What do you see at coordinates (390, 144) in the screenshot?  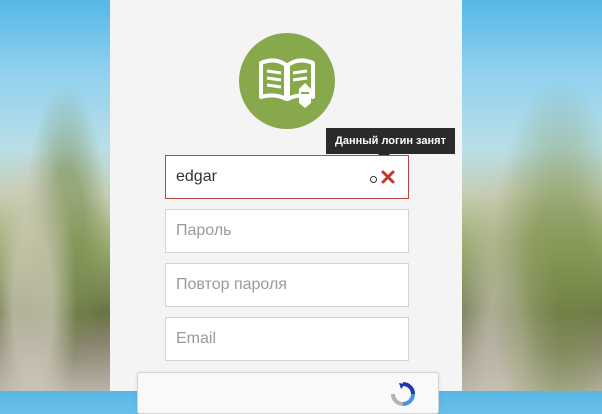 I see `error-tooltip: Данный логин занят` at bounding box center [390, 144].